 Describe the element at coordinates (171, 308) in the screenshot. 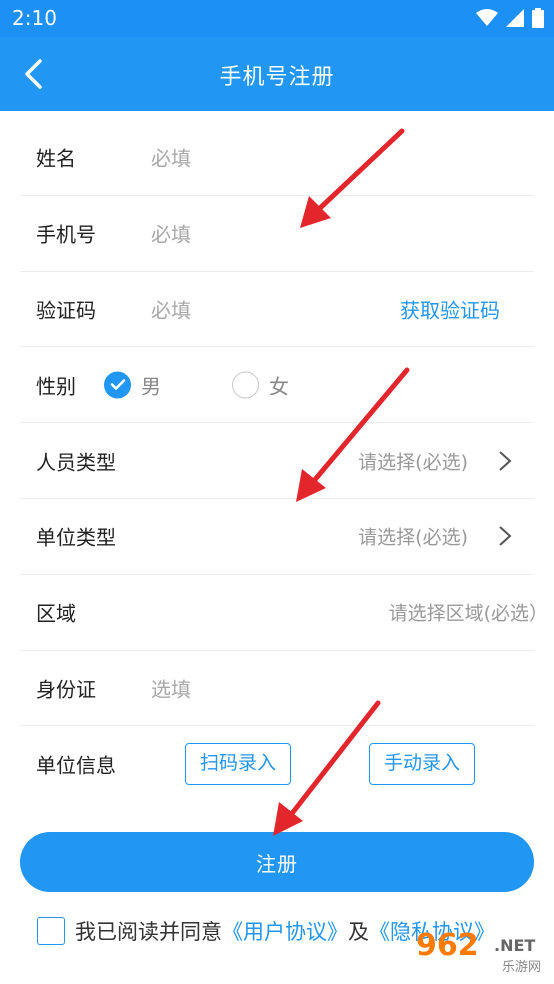

I see `code-input: 必填` at that location.